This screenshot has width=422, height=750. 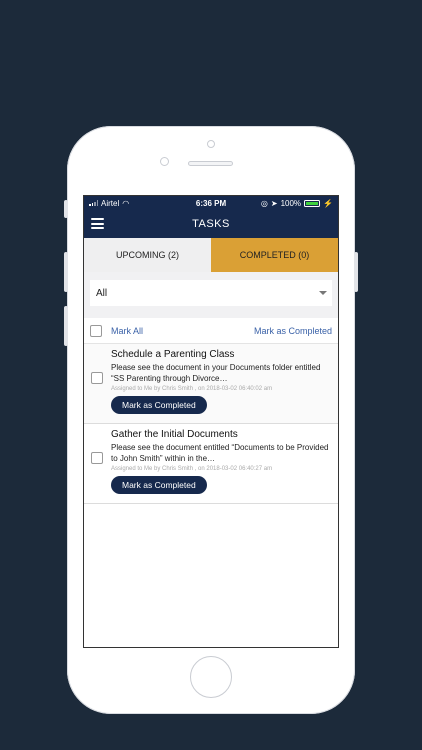 I want to click on hamburger-menu-icon, so click(x=97, y=223).